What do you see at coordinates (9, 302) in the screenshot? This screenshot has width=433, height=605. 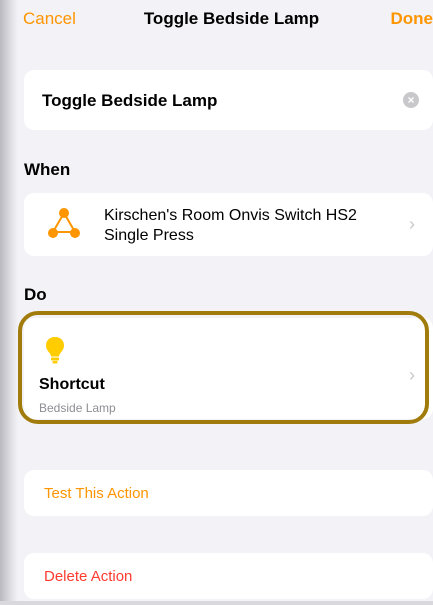 I see `device-frame-edge` at bounding box center [9, 302].